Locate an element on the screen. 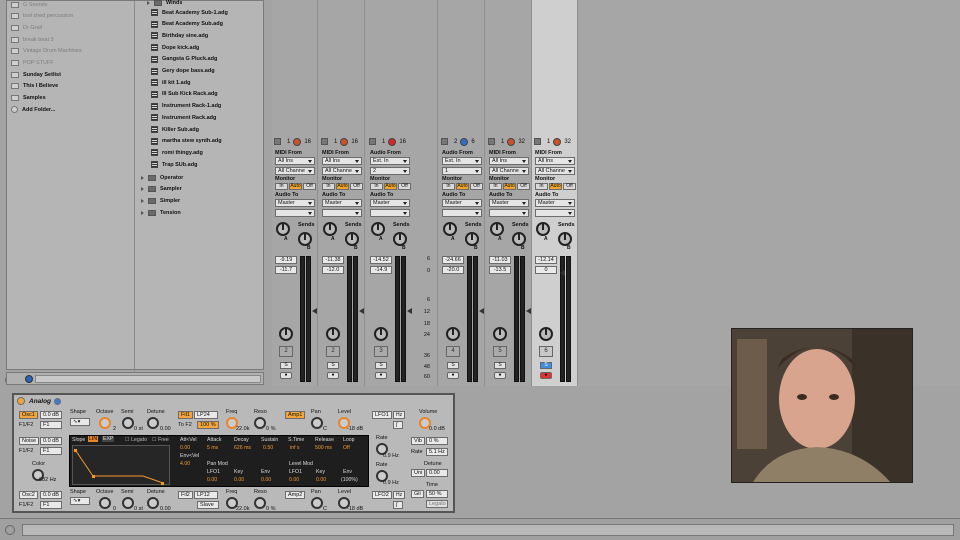 This screenshot has height=540, width=960. preset-file: ill kit 1.adg is located at coordinates (170, 82).